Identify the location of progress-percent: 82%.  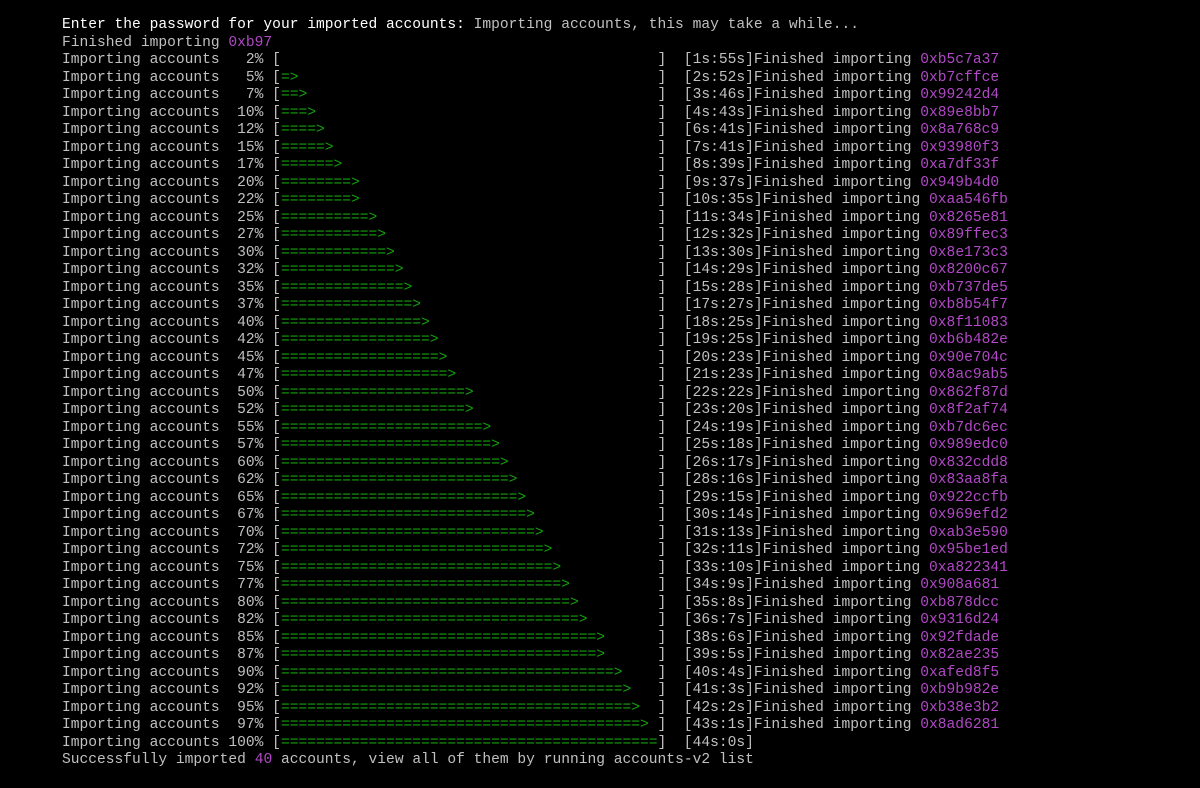
(250, 620).